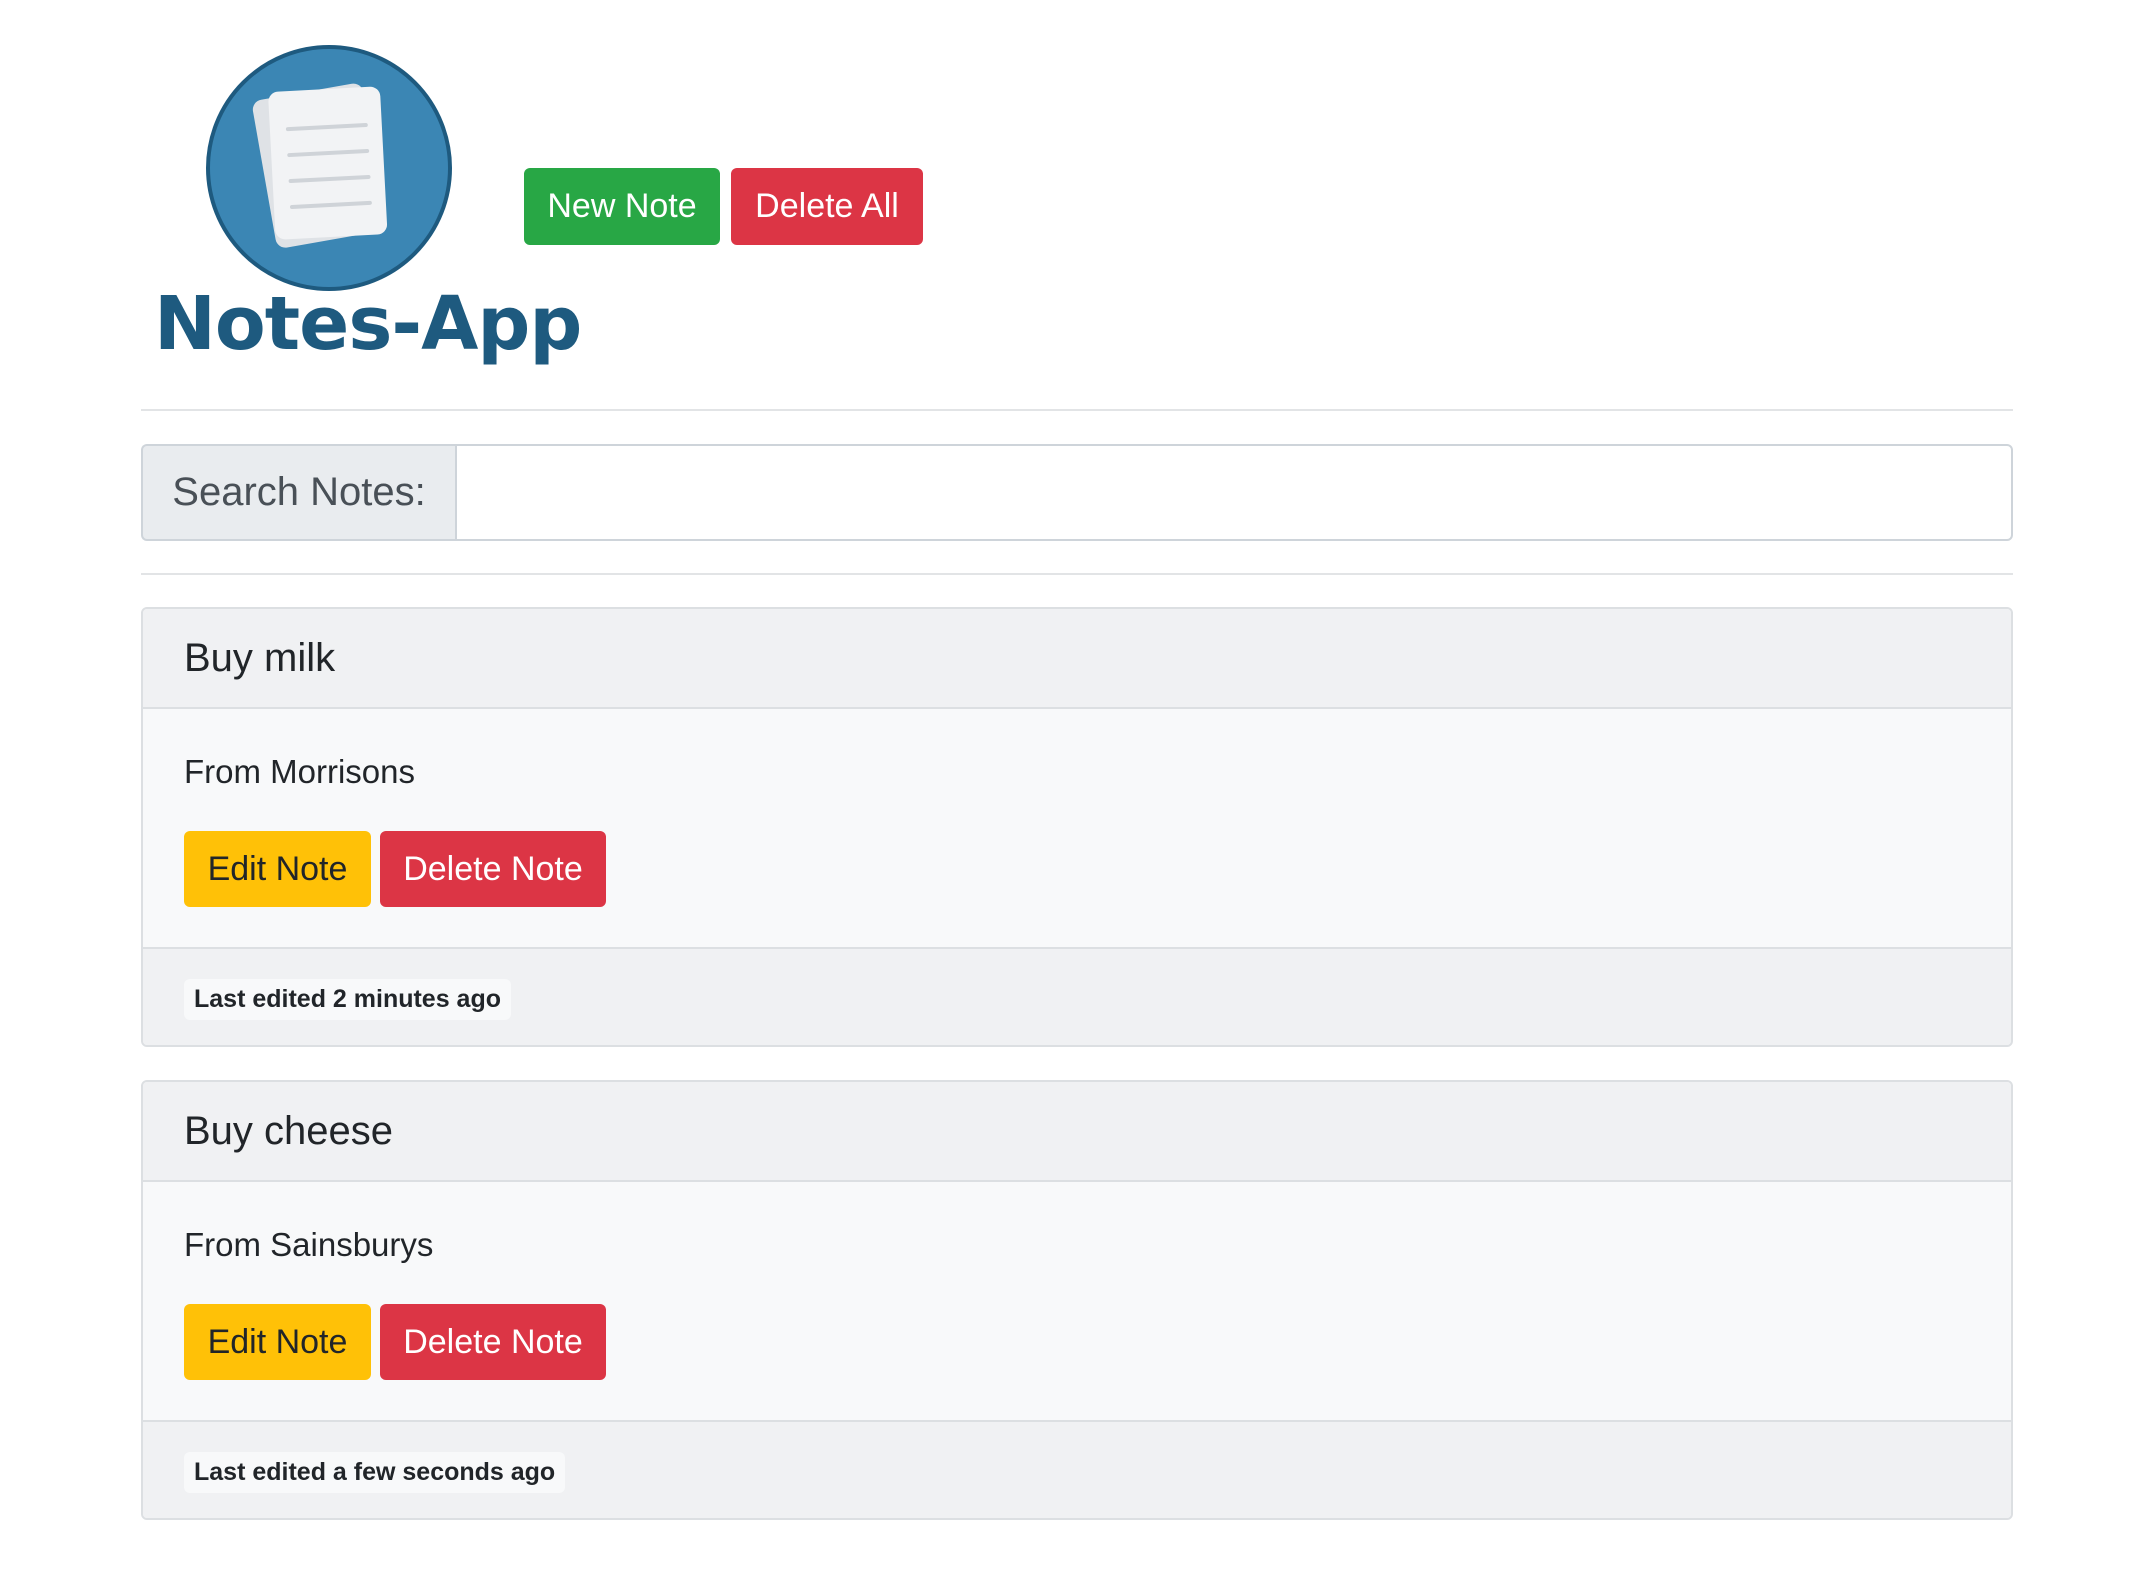  I want to click on new-note-button: New Note, so click(622, 206).